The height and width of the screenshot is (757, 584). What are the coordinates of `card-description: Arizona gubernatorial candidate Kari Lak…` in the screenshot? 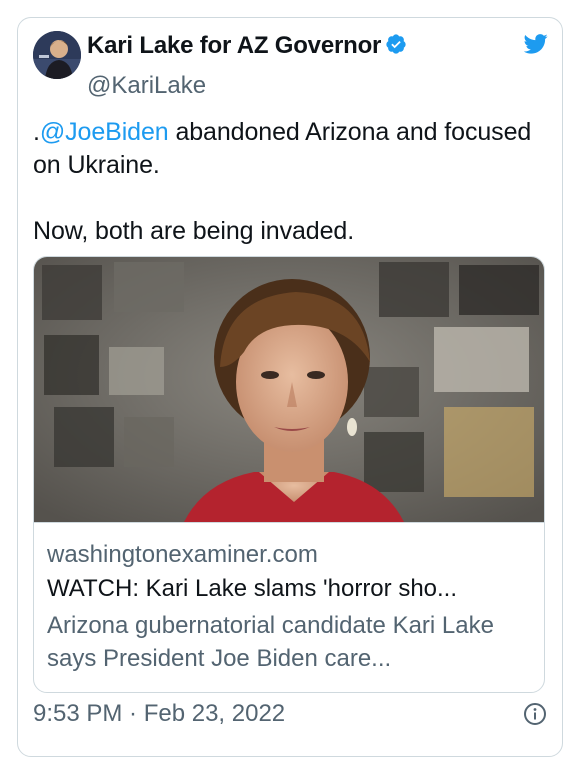 It's located at (270, 642).